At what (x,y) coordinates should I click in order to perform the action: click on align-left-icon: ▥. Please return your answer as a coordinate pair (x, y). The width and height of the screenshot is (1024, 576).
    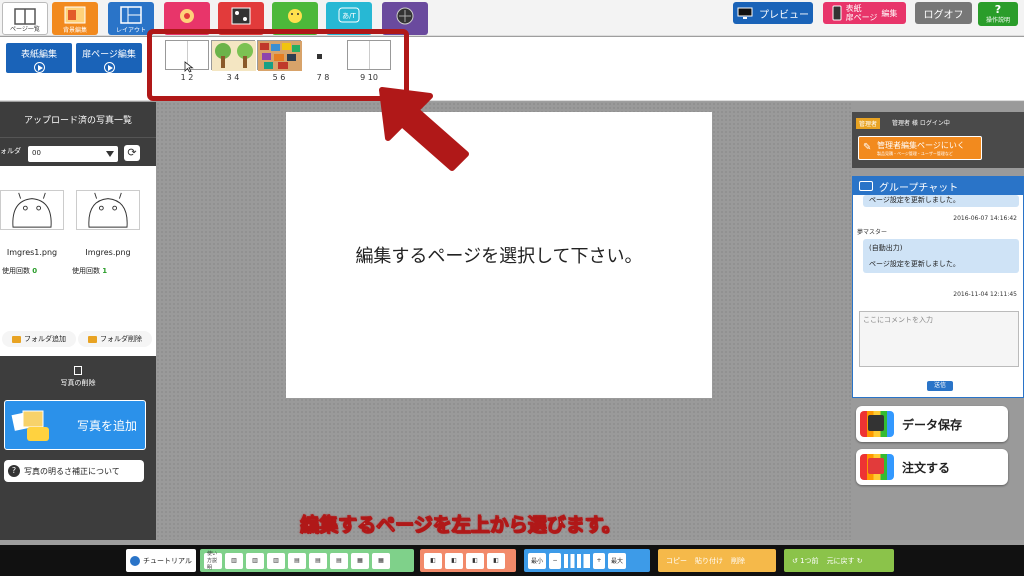
    Looking at the image, I should click on (234, 560).